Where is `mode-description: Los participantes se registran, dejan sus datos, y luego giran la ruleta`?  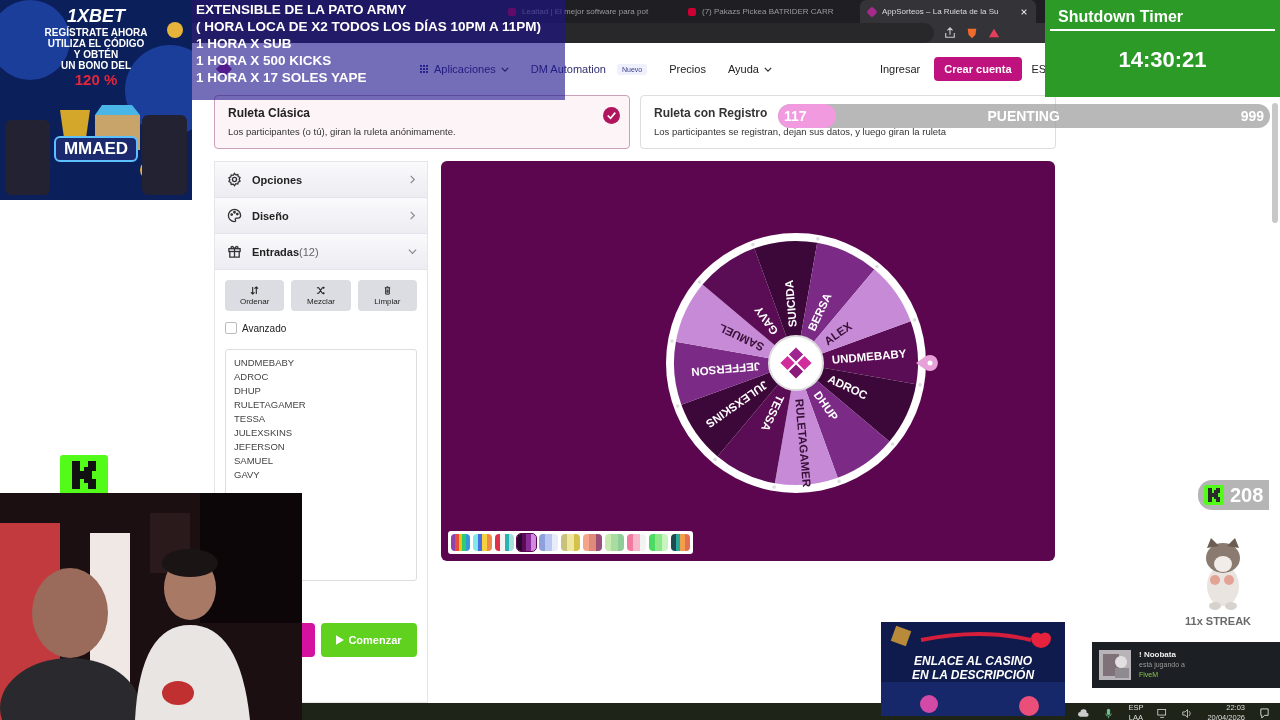 mode-description: Los participantes se registran, dejan sus datos, y luego giran la ruleta is located at coordinates (801, 131).